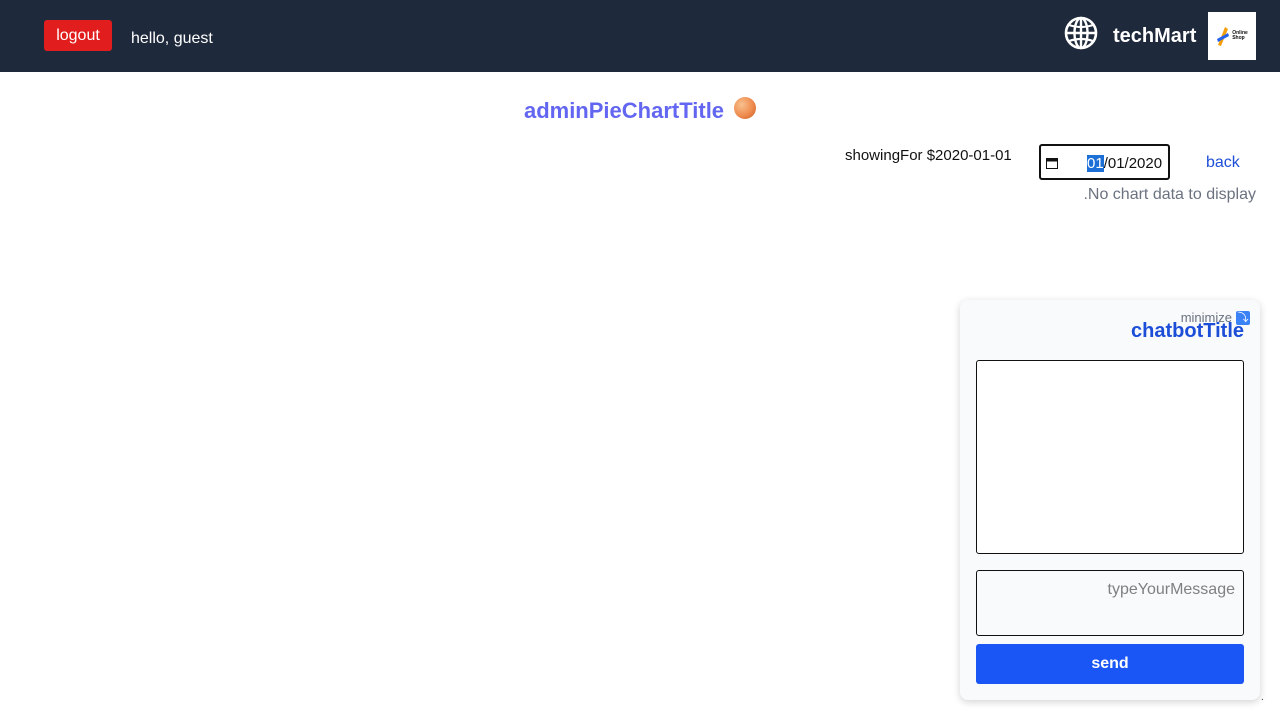  I want to click on brand-name: techMart, so click(1154, 36).